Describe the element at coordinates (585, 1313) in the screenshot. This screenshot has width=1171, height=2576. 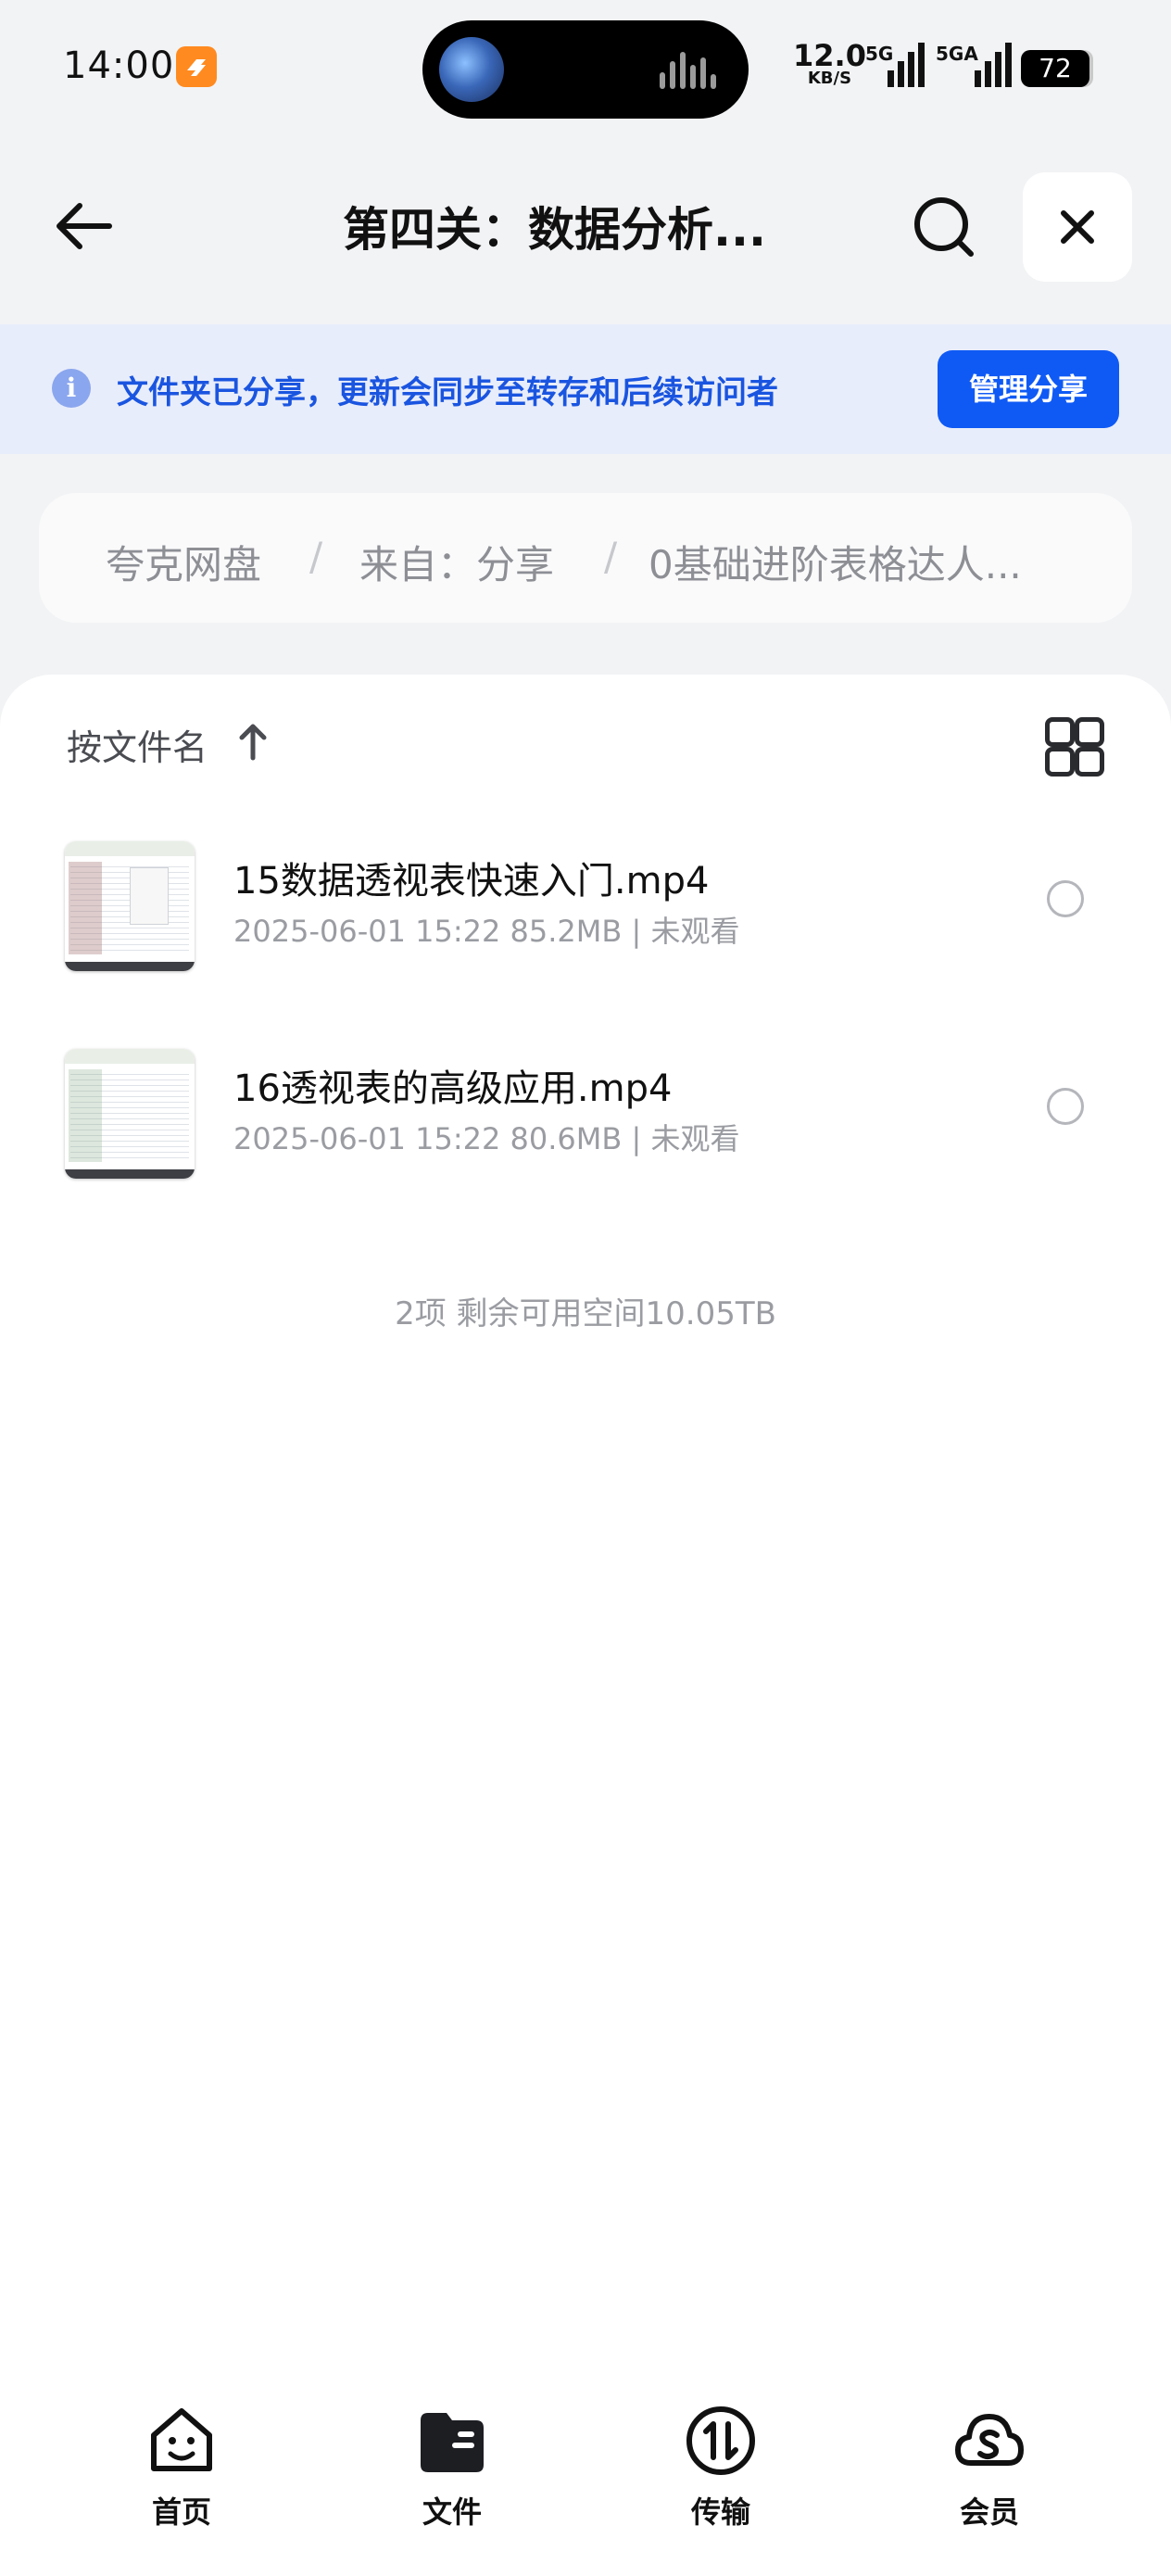
I see `storage-summary: 2项 剩余可用空间10.05TB` at that location.